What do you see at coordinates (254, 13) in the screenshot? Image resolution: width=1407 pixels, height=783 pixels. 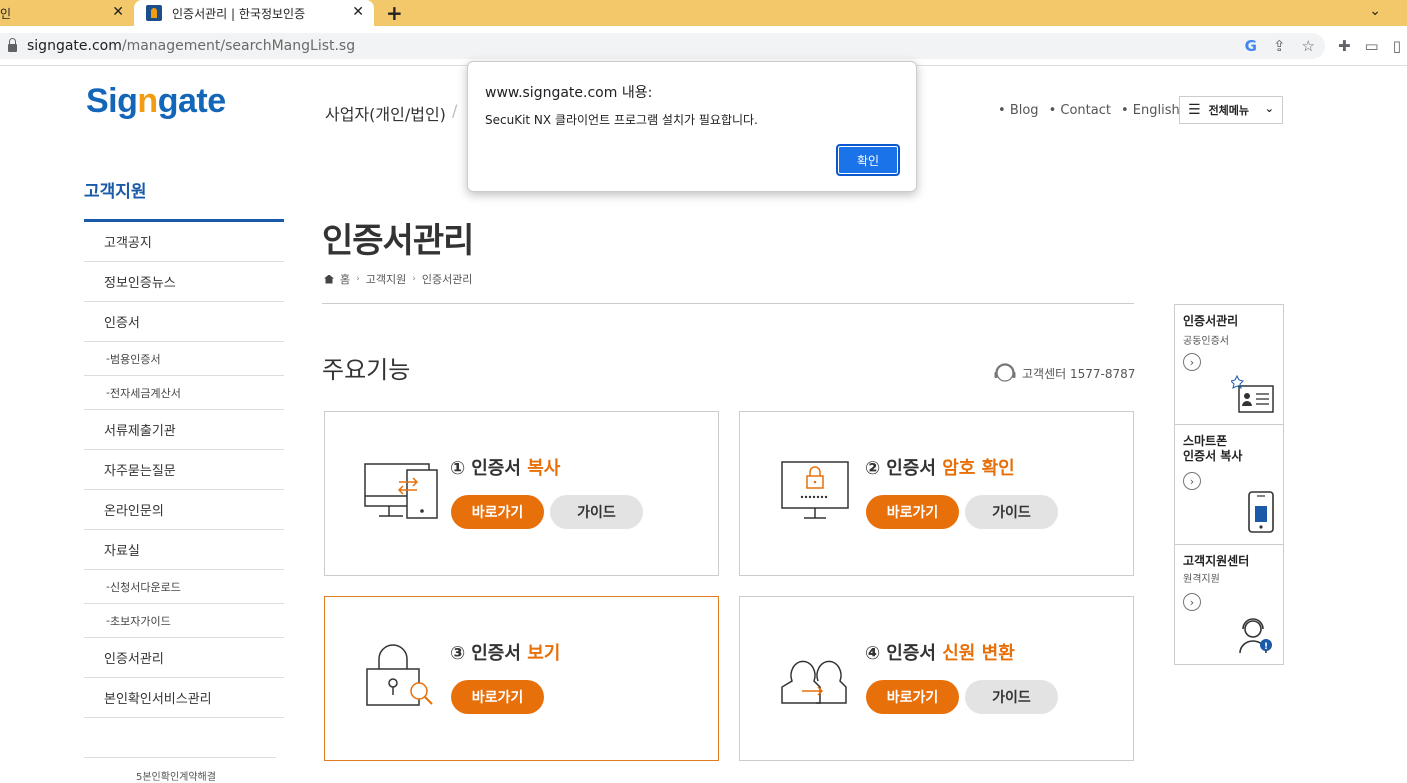 I see `tab-active: 인증서관리 | 한국정보인증 ✕` at bounding box center [254, 13].